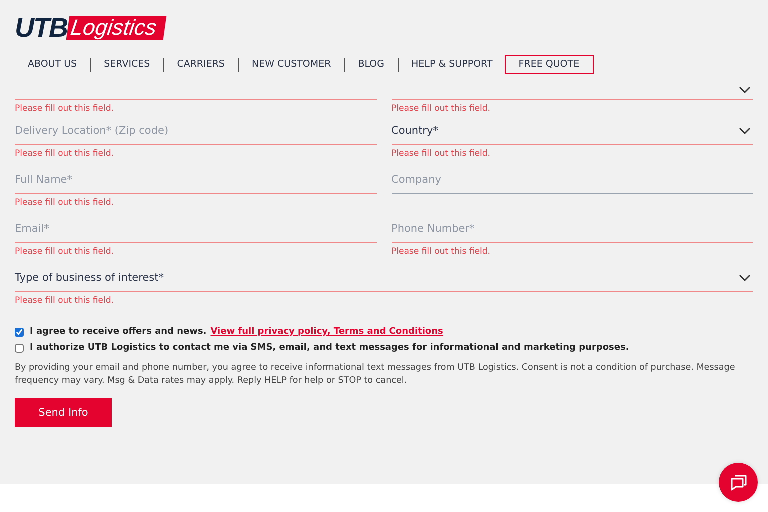 This screenshot has height=512, width=768. What do you see at coordinates (127, 64) in the screenshot?
I see `nav-link: SERVICES` at bounding box center [127, 64].